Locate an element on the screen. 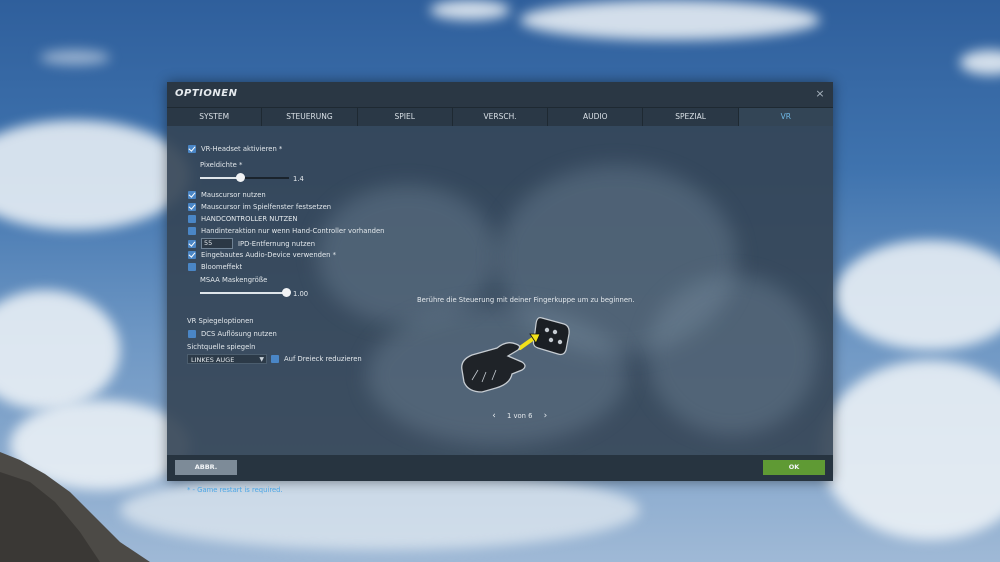 This screenshot has width=1000, height=562. glove-icon is located at coordinates (493, 367).